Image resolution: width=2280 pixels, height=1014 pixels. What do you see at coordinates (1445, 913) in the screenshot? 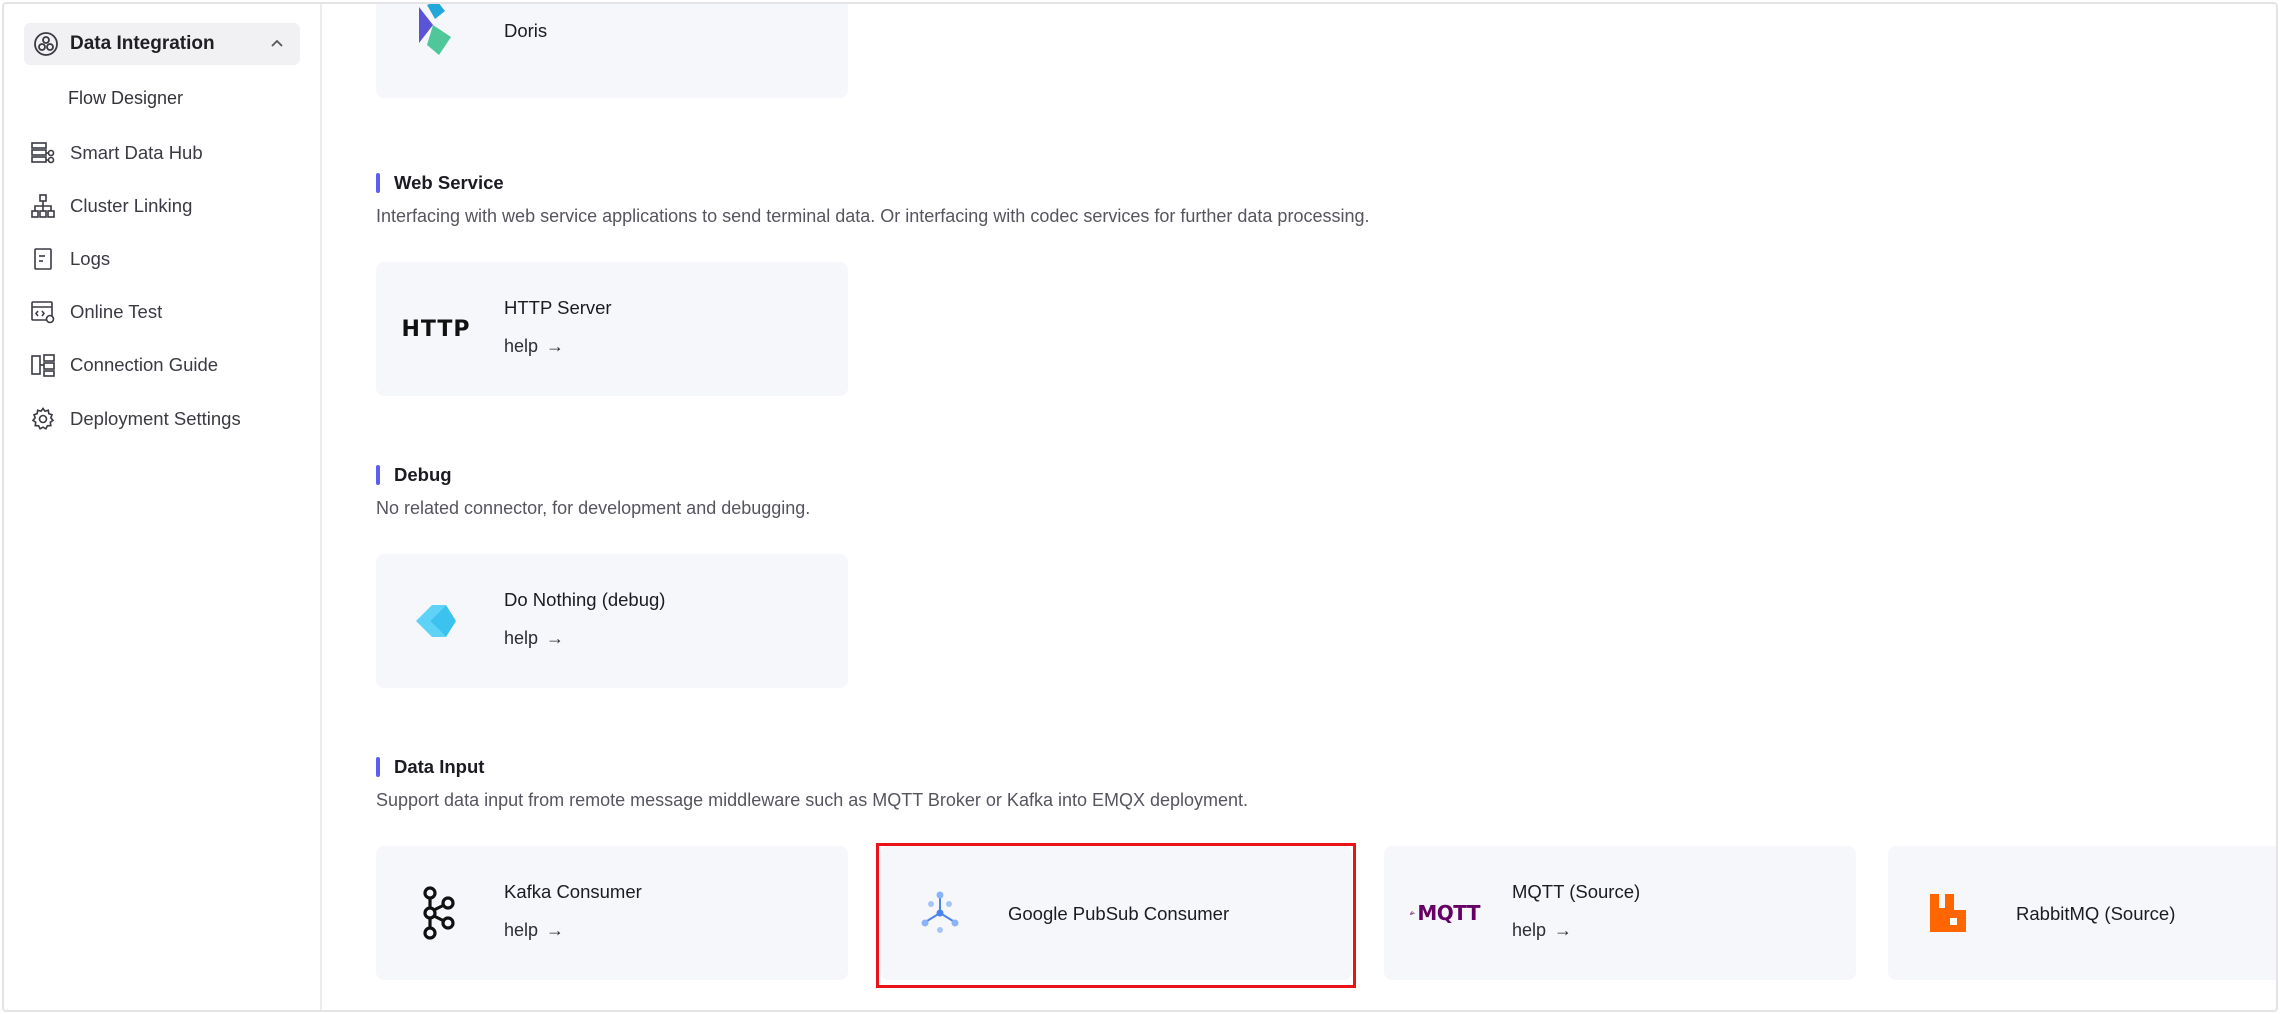
I see `mqtt-logo-icon: MQTT` at bounding box center [1445, 913].